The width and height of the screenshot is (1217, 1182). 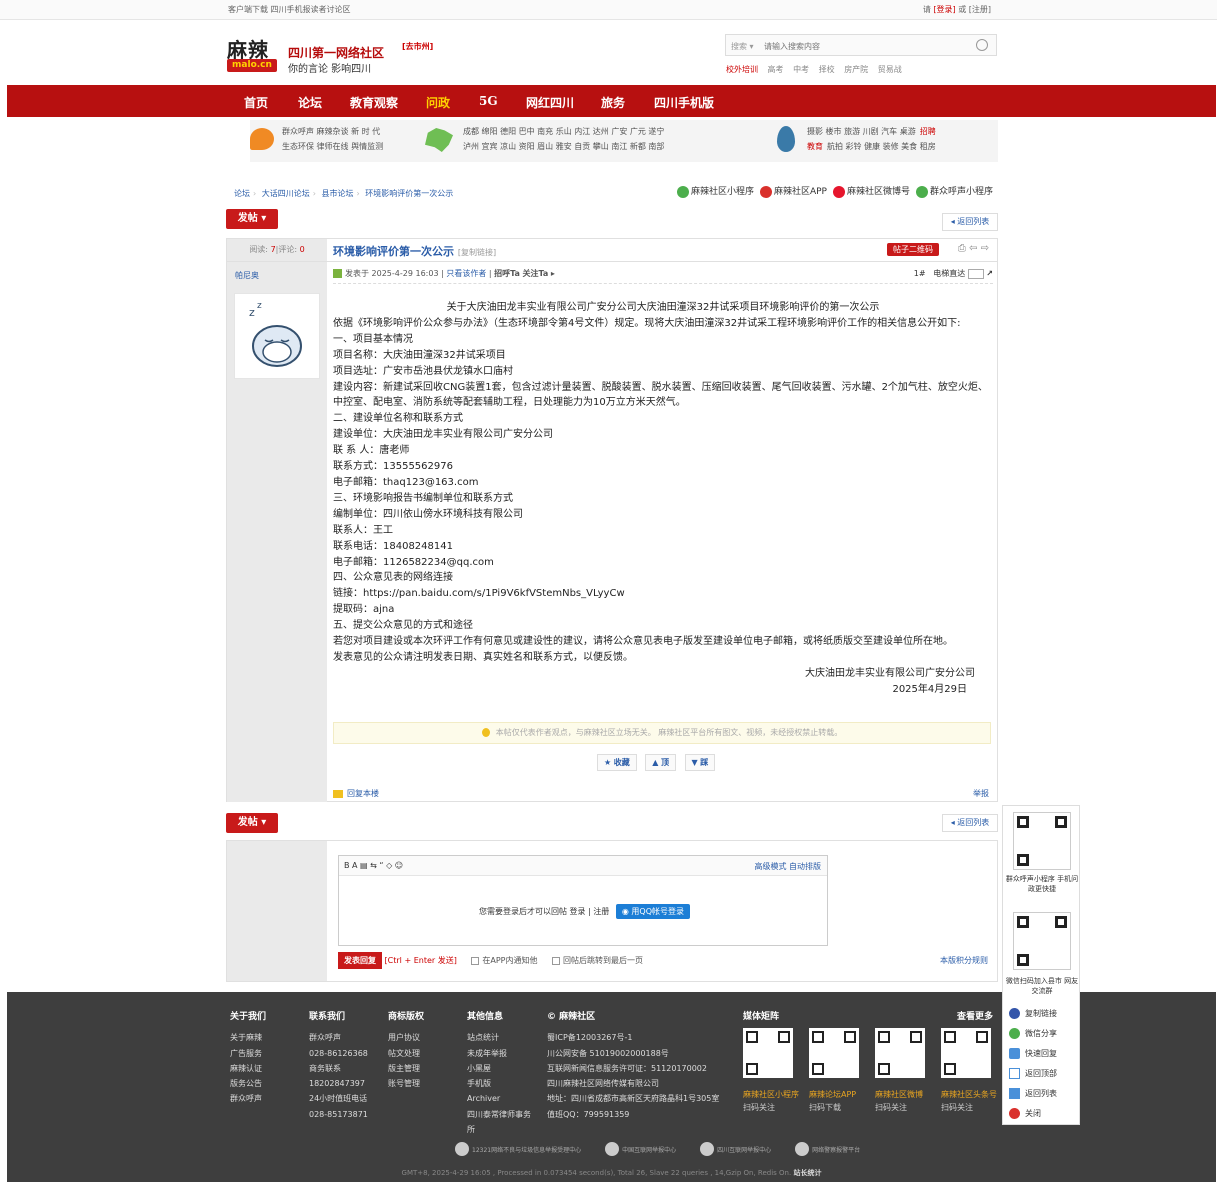 What do you see at coordinates (338, 1053) in the screenshot?
I see `footer-link: 028-86126368` at bounding box center [338, 1053].